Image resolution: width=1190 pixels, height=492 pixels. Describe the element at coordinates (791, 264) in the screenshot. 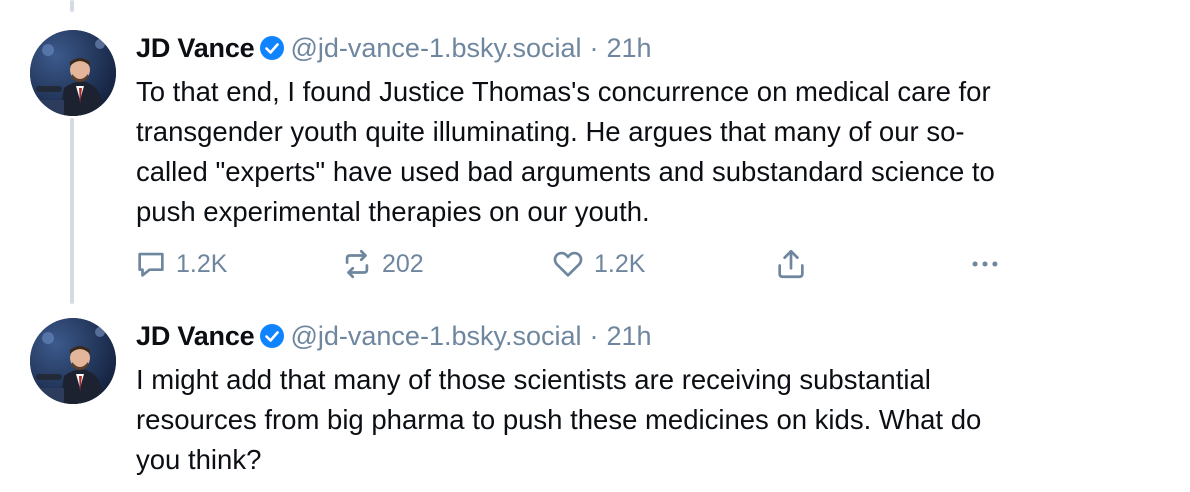

I see `share-upload-icon` at that location.